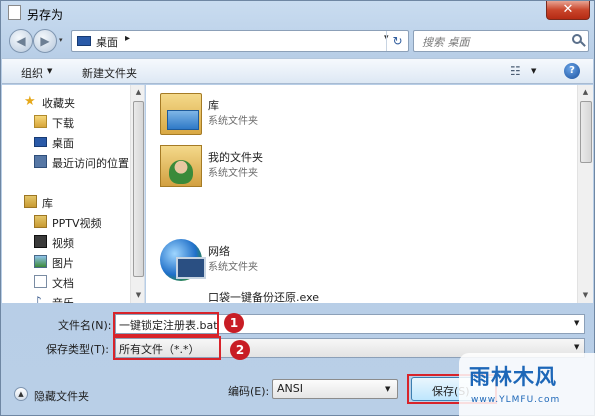 This screenshot has height=416, width=595. Describe the element at coordinates (90, 163) in the screenshot. I see `sidebar-item-label: 最近访问的位置` at that location.